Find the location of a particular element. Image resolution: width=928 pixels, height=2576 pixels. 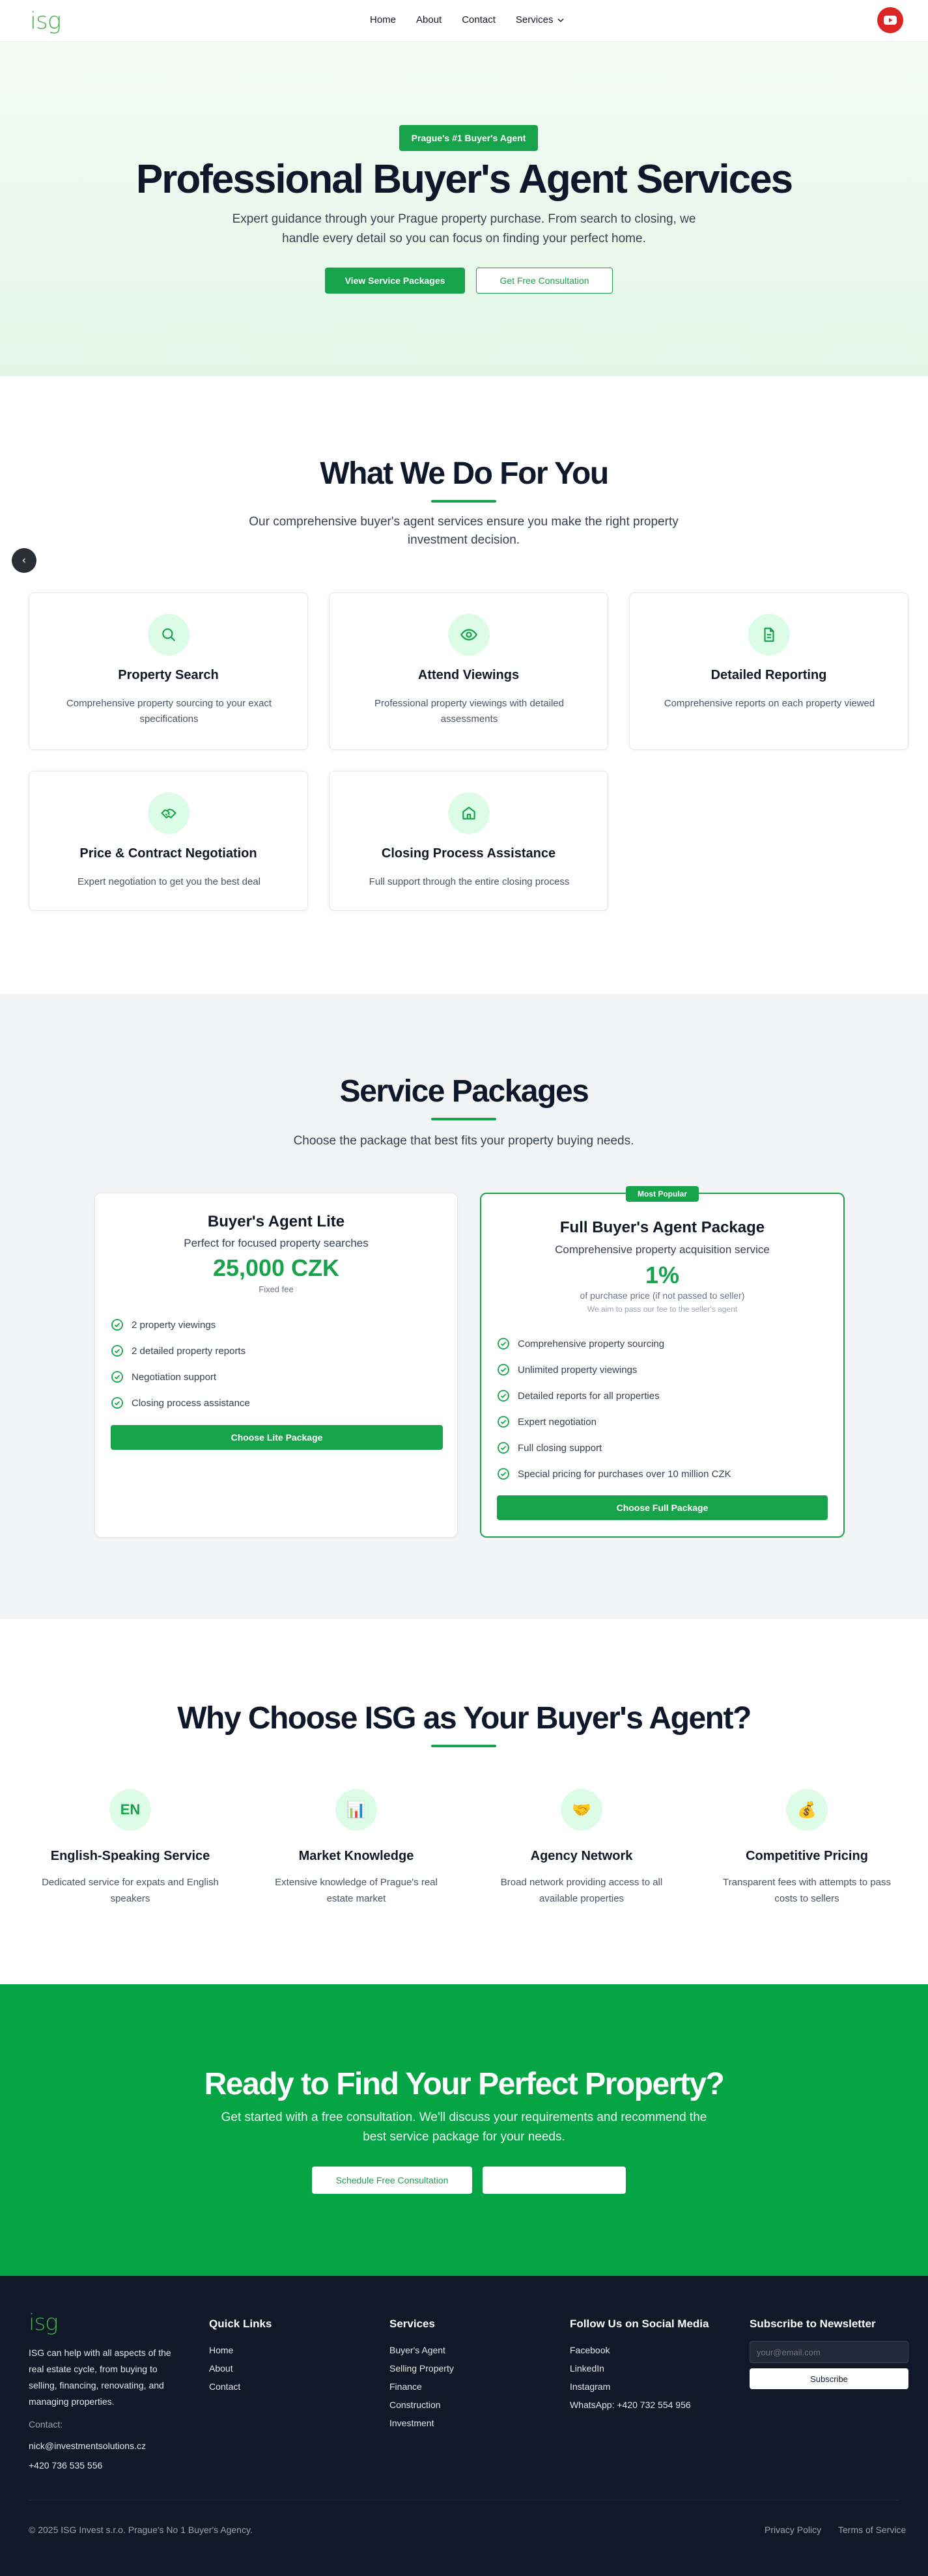

footer-link-linkedin: LinkedIn is located at coordinates (639, 2368).